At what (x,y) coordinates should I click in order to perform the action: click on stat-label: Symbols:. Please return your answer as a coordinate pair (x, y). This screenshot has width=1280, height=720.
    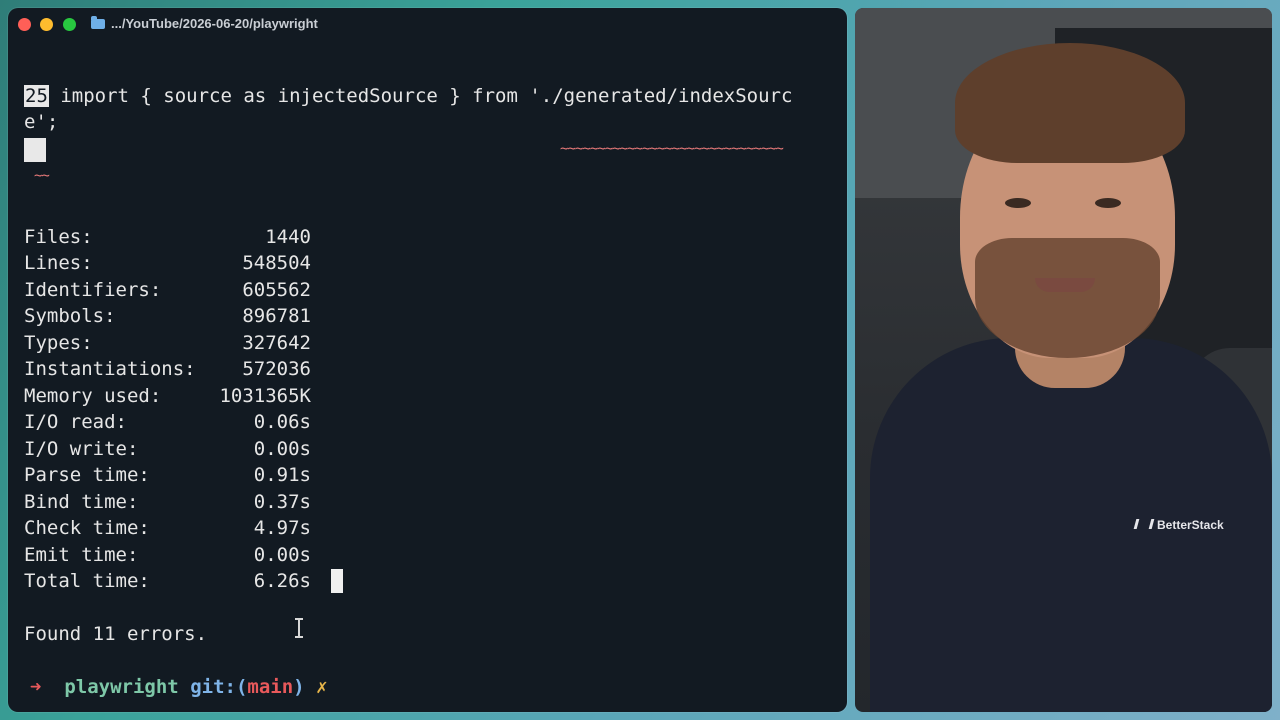
    Looking at the image, I should click on (70, 316).